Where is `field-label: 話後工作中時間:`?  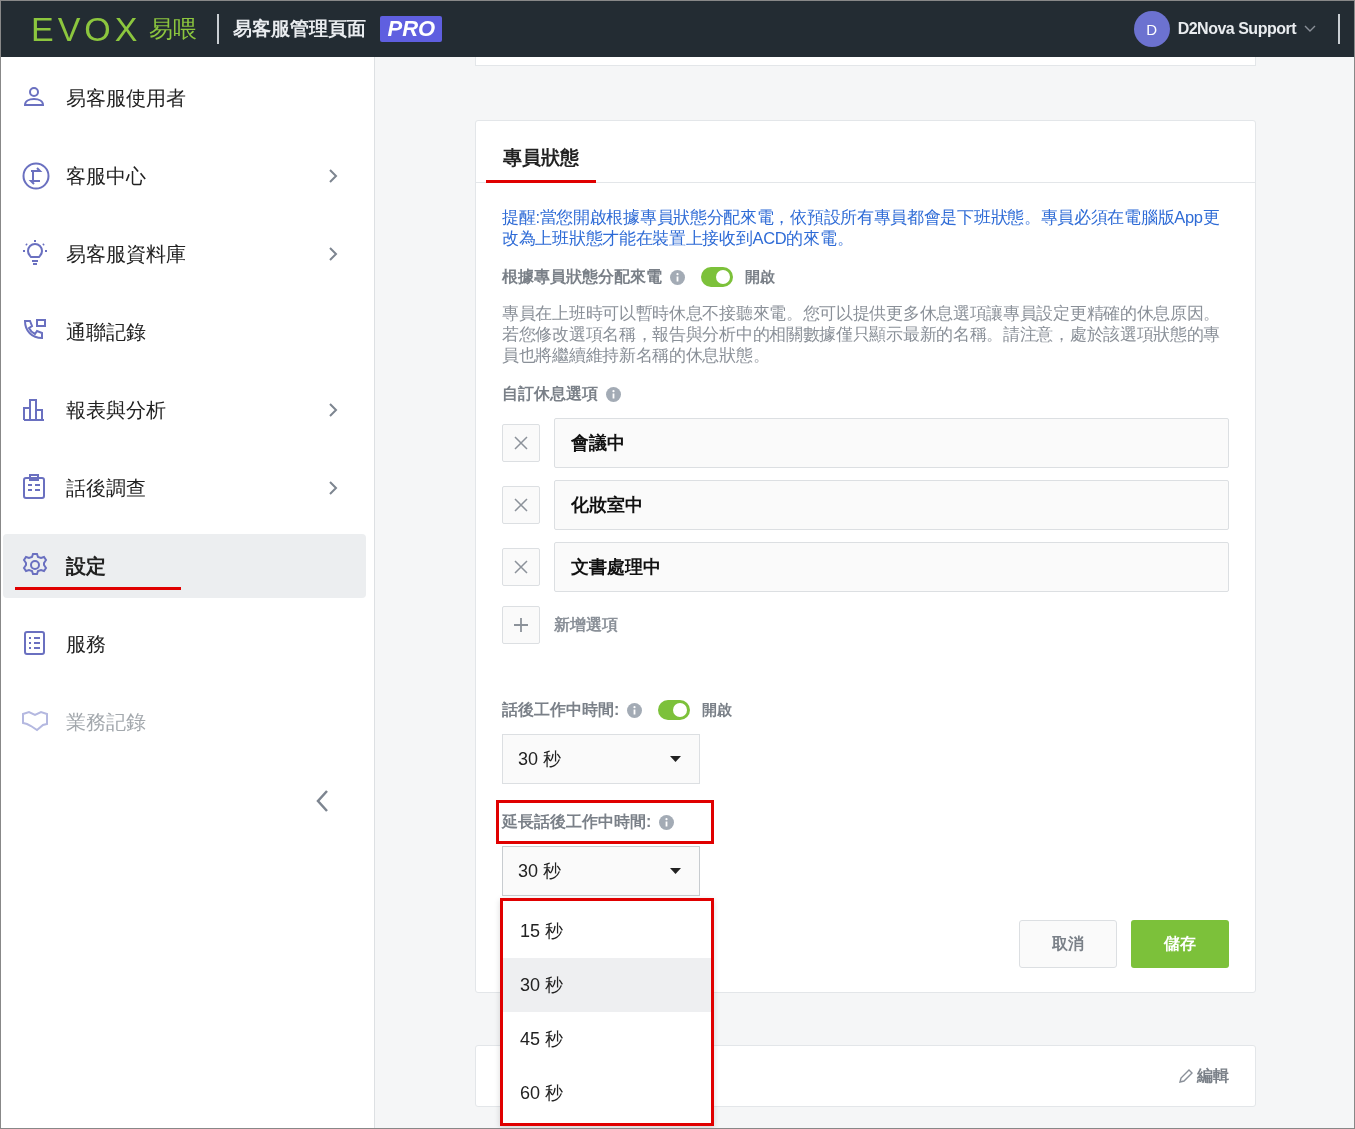 field-label: 話後工作中時間: is located at coordinates (561, 709).